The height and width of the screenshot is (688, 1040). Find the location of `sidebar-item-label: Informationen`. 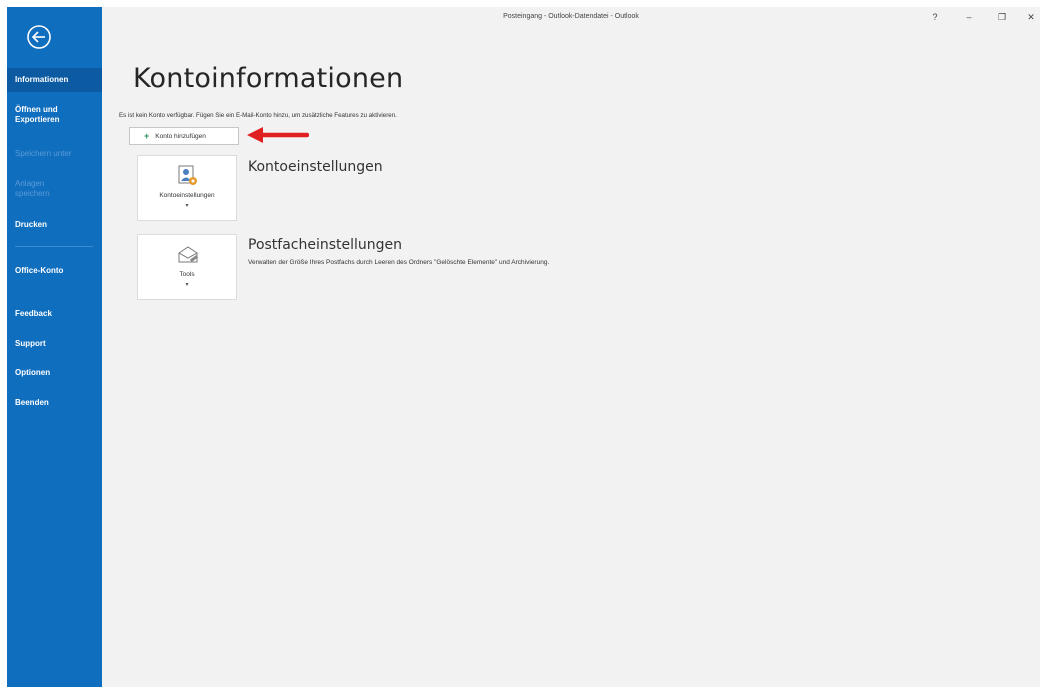

sidebar-item-label: Informationen is located at coordinates (42, 79).